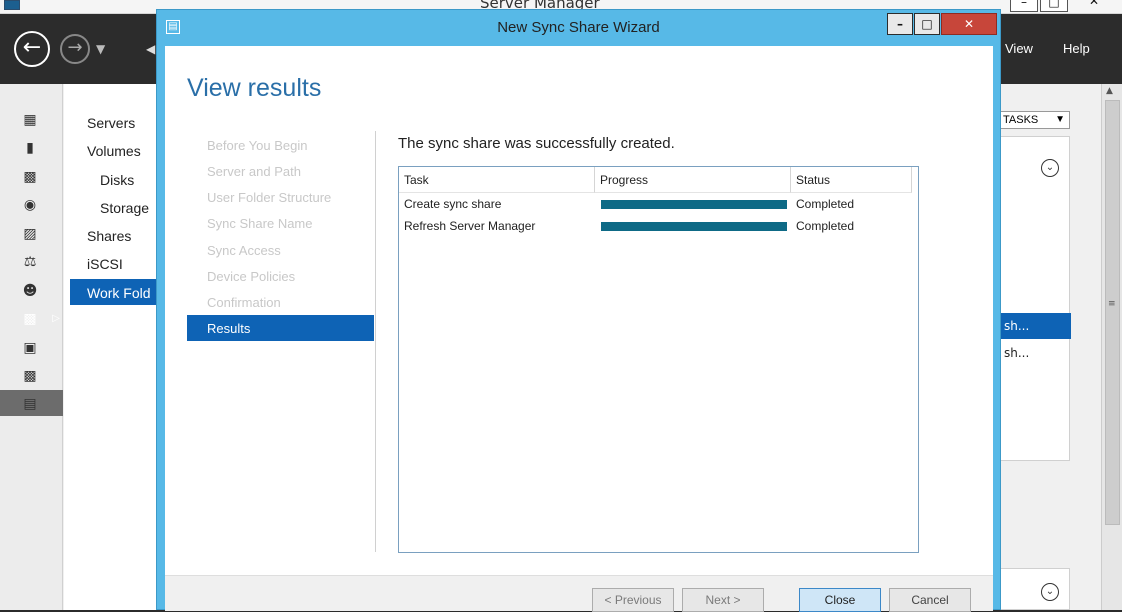 This screenshot has width=1122, height=612. What do you see at coordinates (117, 180) in the screenshot?
I see `nav-item-disks: Disks` at bounding box center [117, 180].